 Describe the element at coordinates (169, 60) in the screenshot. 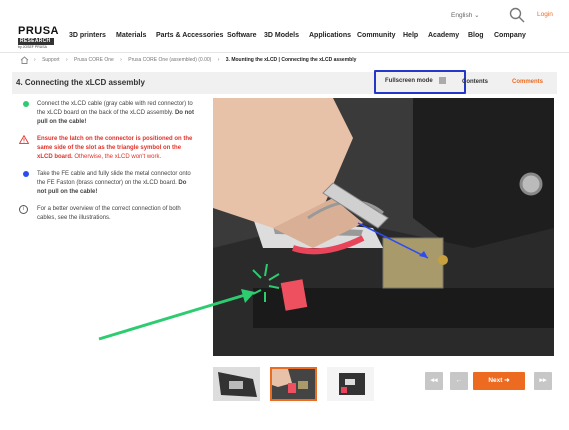

I see `breadcrumb-core-one-assembled: Prusa CORE One (assembled) (0.00)` at that location.